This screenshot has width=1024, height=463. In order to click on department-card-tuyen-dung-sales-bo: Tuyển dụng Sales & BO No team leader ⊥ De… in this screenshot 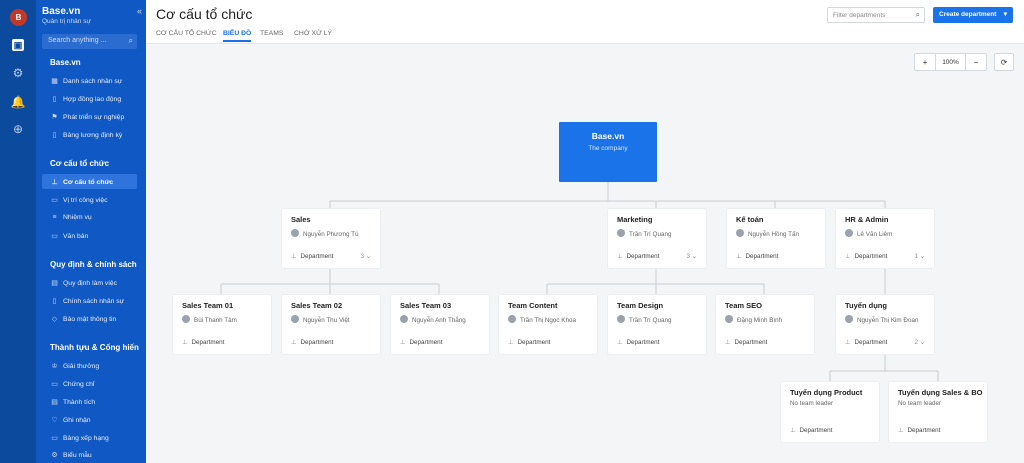, I will do `click(938, 412)`.